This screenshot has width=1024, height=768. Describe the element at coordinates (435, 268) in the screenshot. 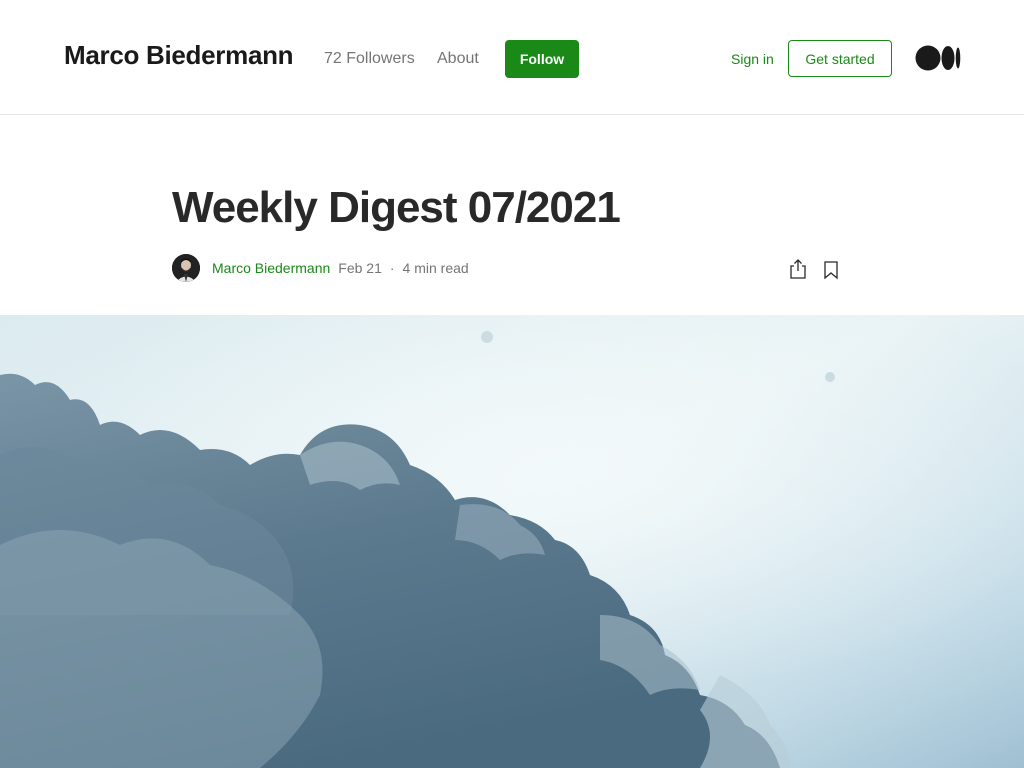

I see `read-time: 4 min read` at that location.